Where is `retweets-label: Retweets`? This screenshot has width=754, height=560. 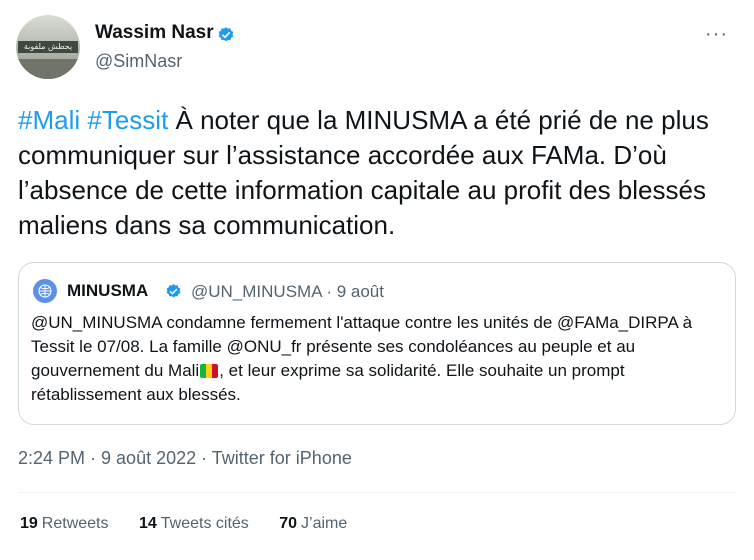
retweets-label: Retweets is located at coordinates (75, 523).